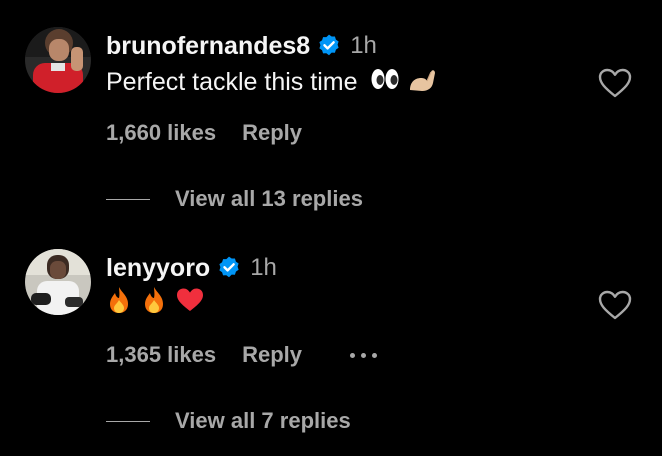 This screenshot has width=662, height=456. What do you see at coordinates (161, 133) in the screenshot?
I see `likes-count: 1,660 likes` at bounding box center [161, 133].